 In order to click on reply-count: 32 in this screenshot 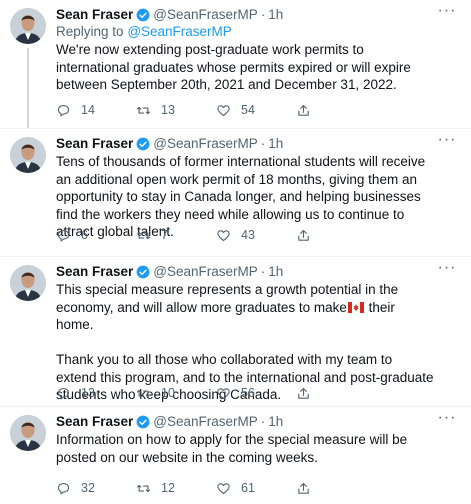, I will do `click(88, 488)`.